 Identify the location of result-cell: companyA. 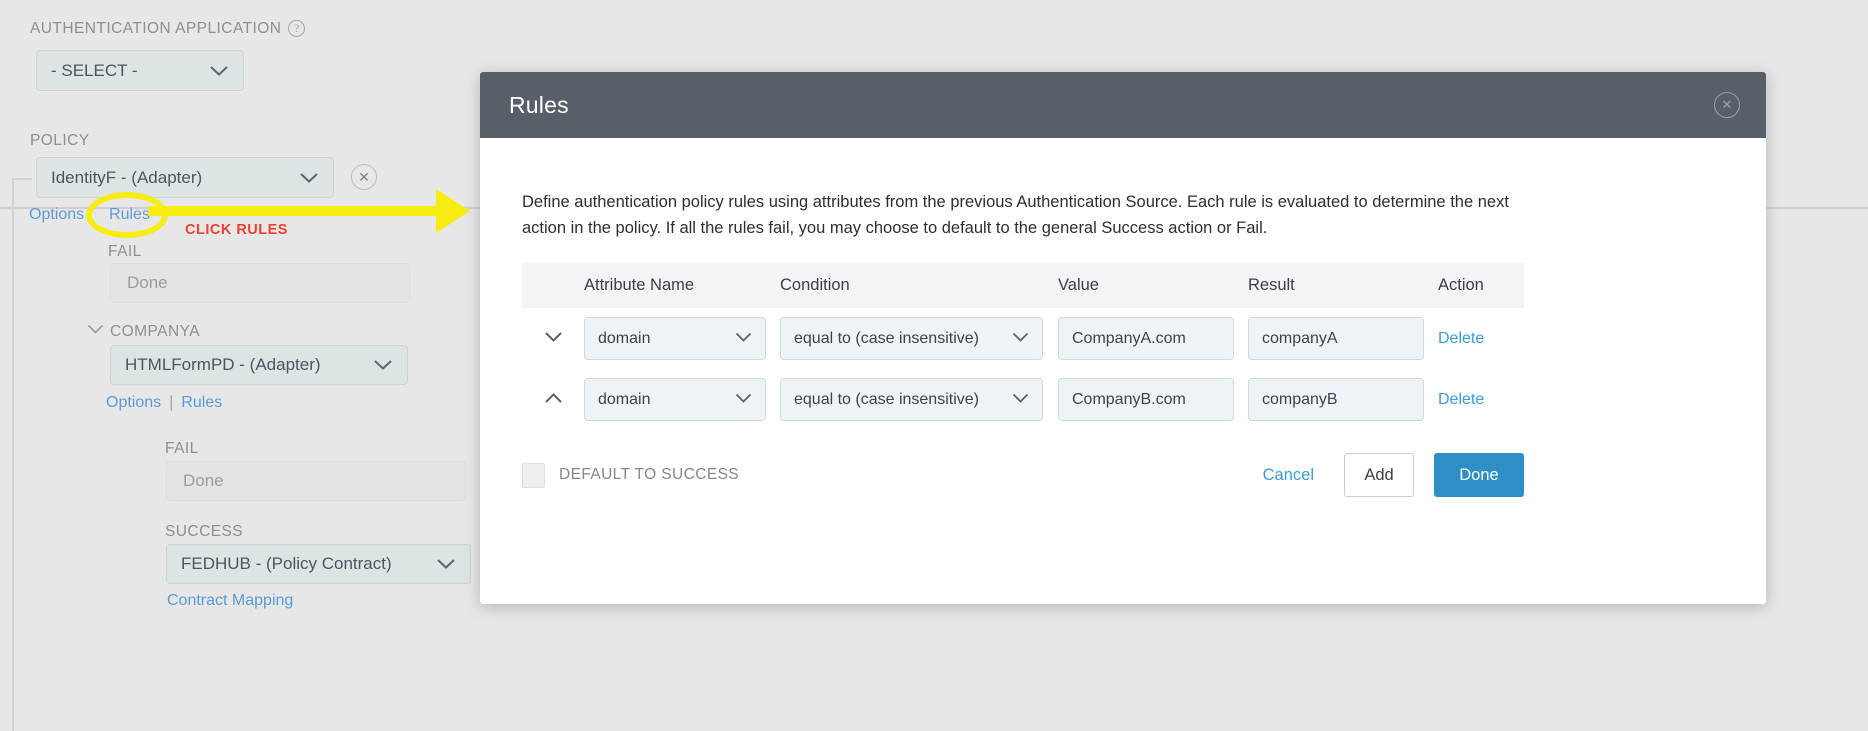
(1343, 338).